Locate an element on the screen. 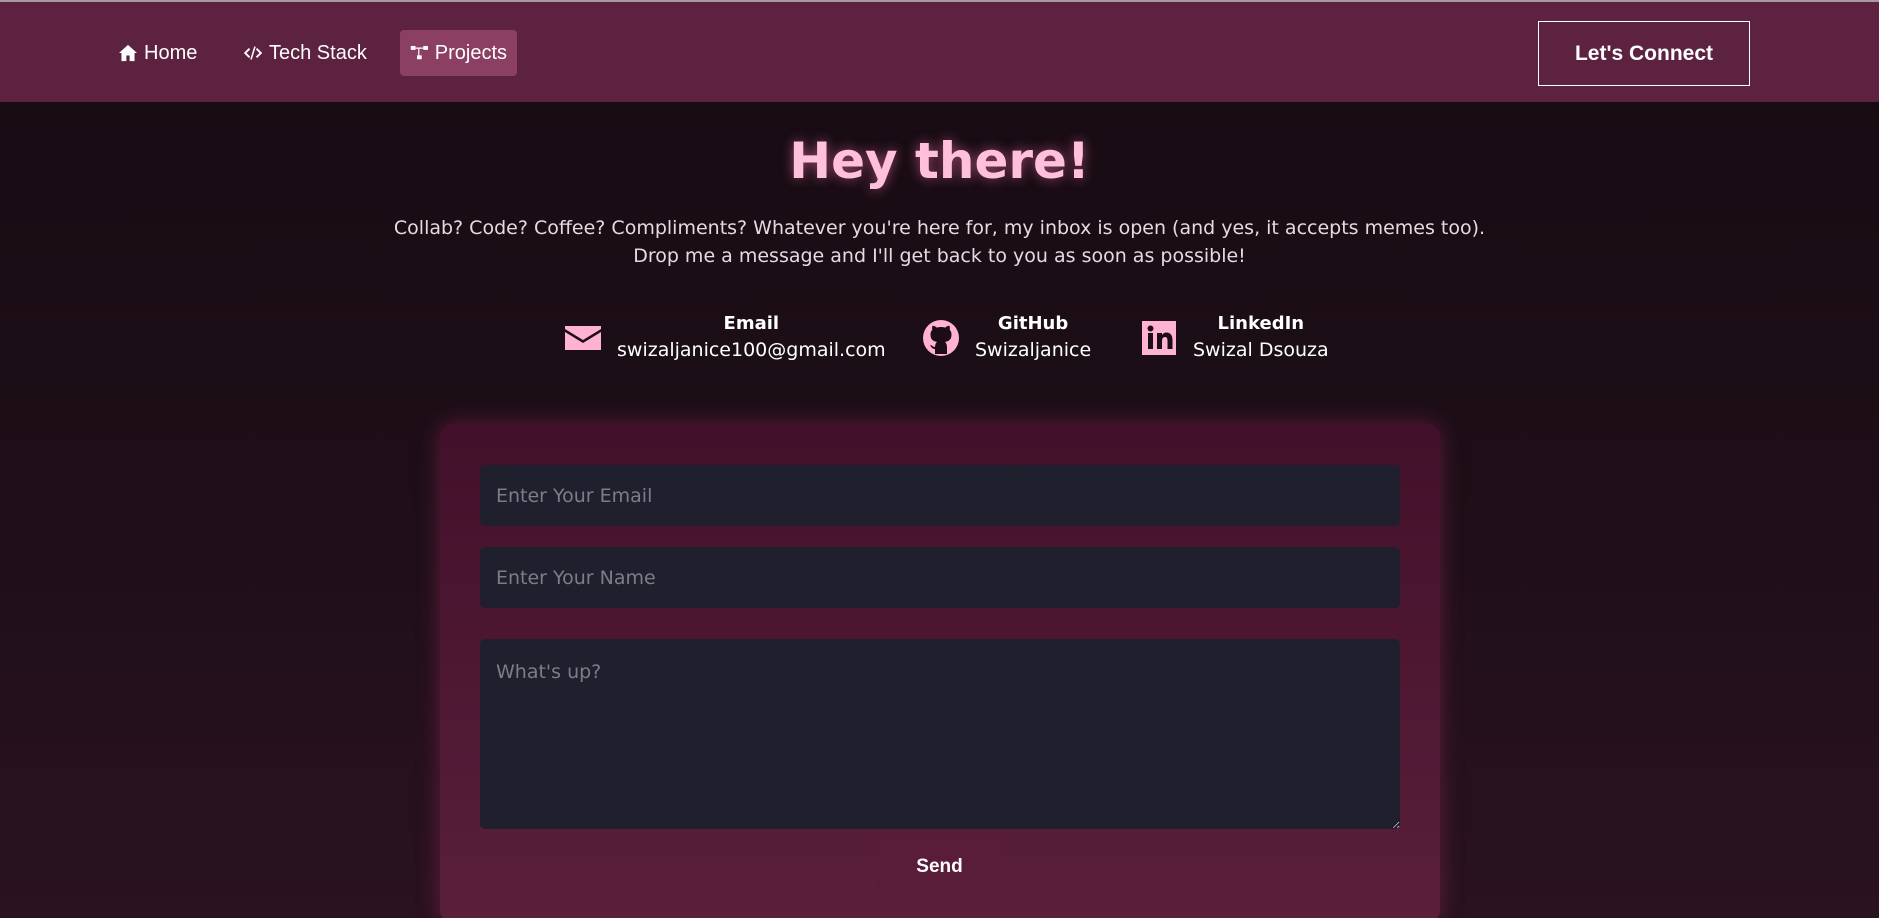  contact-github-value: Swizaljanice is located at coordinates (1033, 350).